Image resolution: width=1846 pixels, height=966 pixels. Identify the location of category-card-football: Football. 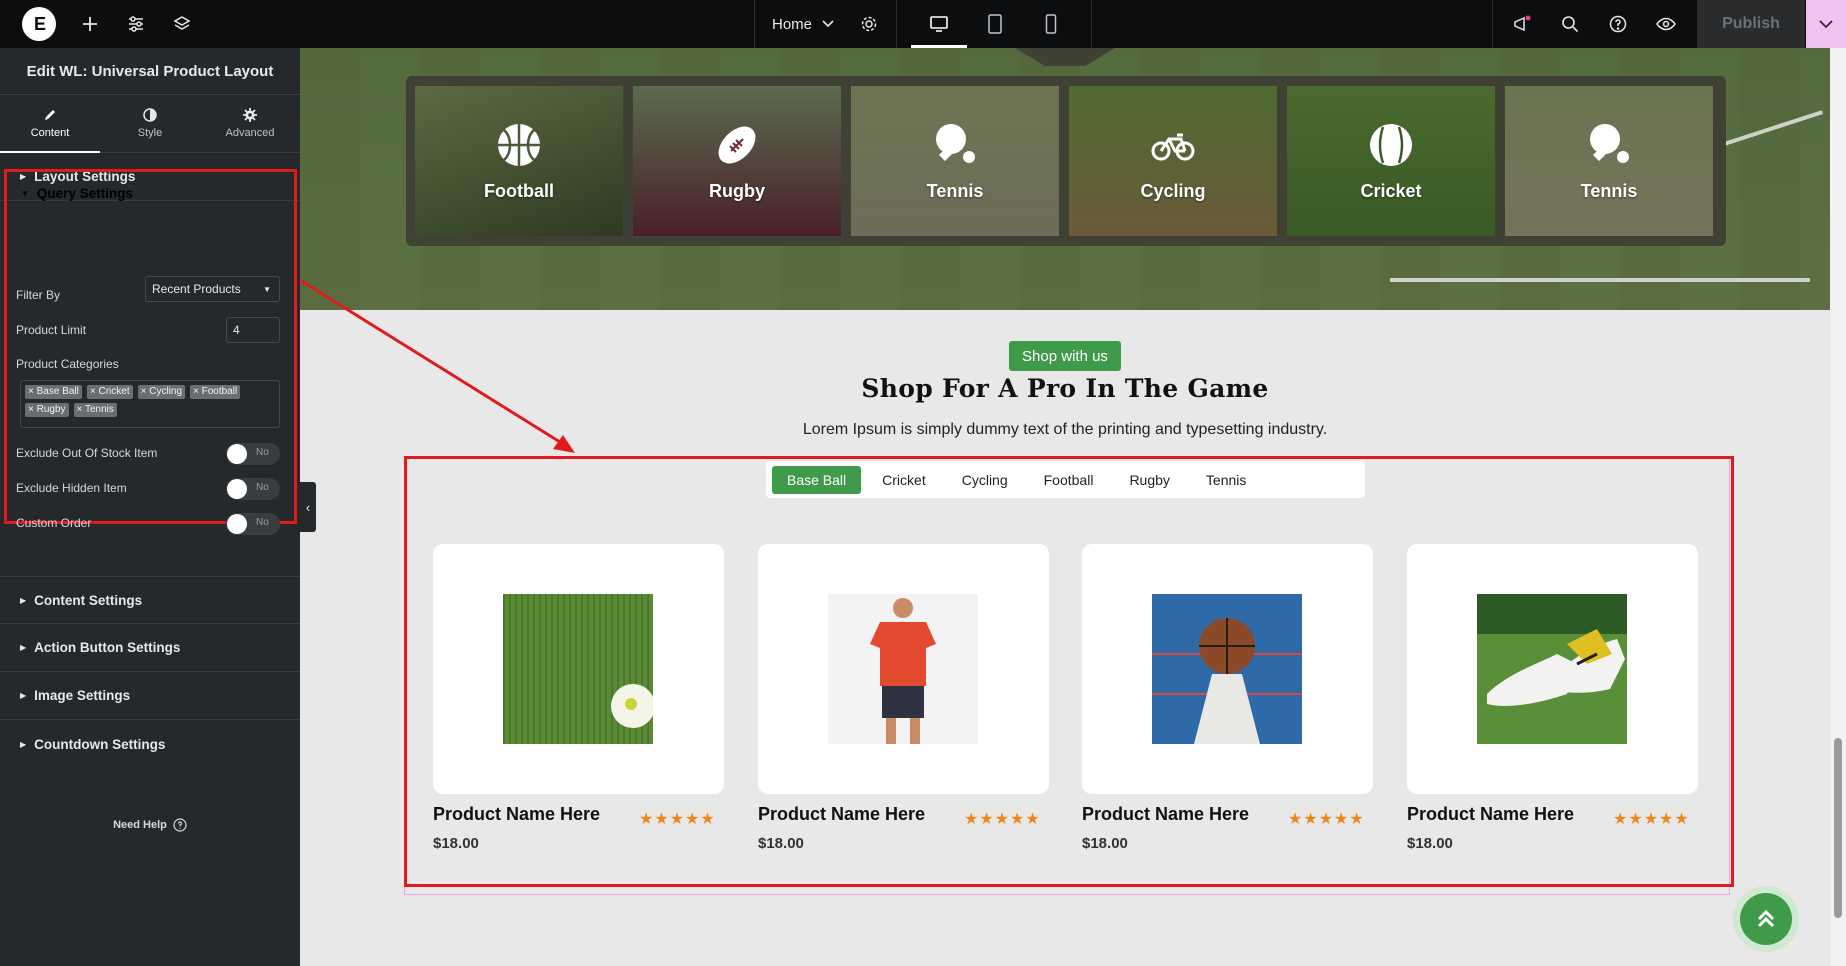
(519, 161).